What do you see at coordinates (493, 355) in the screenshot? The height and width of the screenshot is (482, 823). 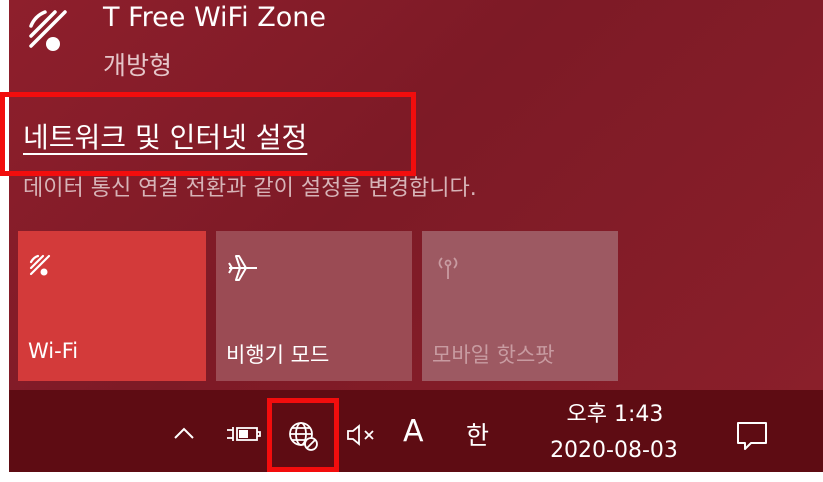 I see `quick-action-label: 모바일 핫스팟` at bounding box center [493, 355].